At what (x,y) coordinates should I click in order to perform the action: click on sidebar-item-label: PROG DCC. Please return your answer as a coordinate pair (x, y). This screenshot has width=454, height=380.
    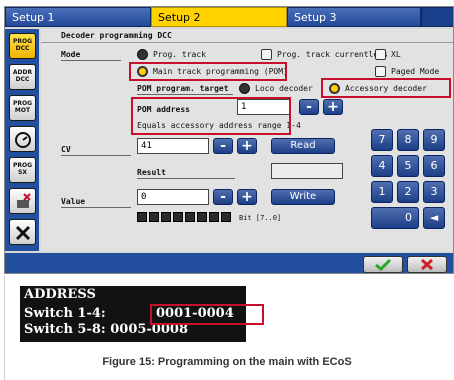
    Looking at the image, I should click on (22, 45).